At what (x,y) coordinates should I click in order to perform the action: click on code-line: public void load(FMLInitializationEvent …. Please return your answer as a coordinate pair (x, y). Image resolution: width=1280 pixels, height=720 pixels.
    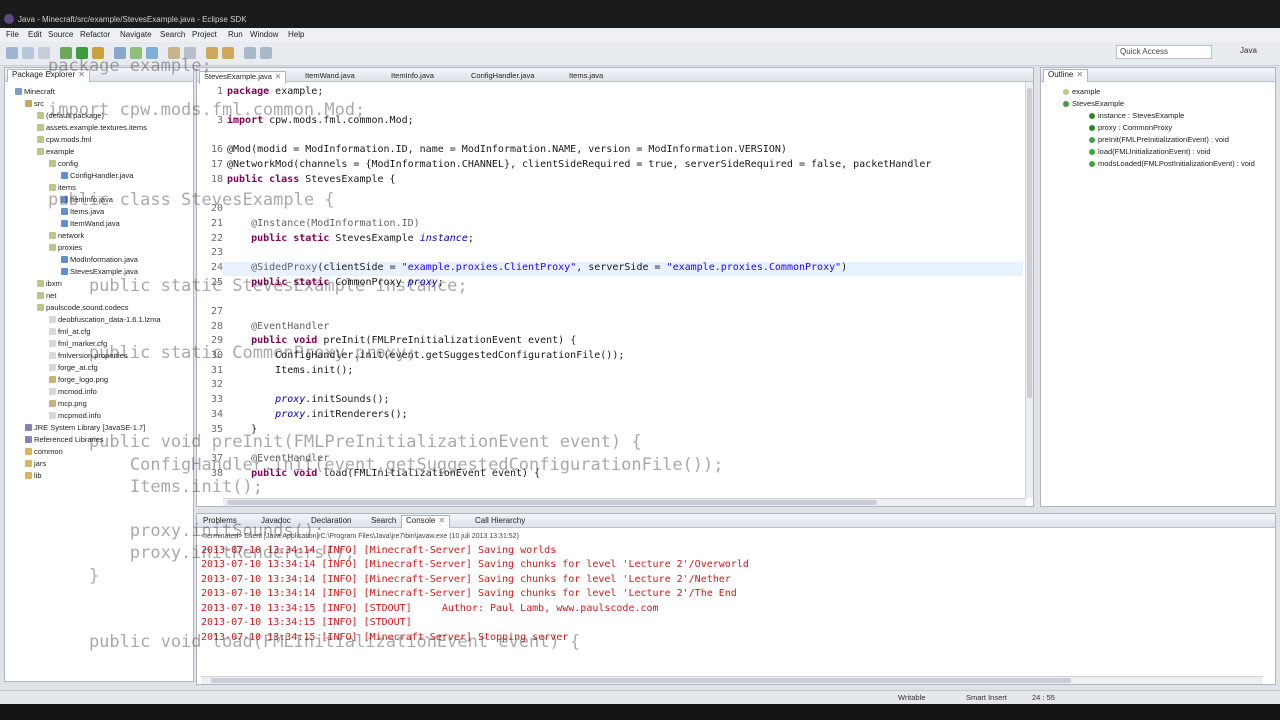
    Looking at the image, I should click on (383, 473).